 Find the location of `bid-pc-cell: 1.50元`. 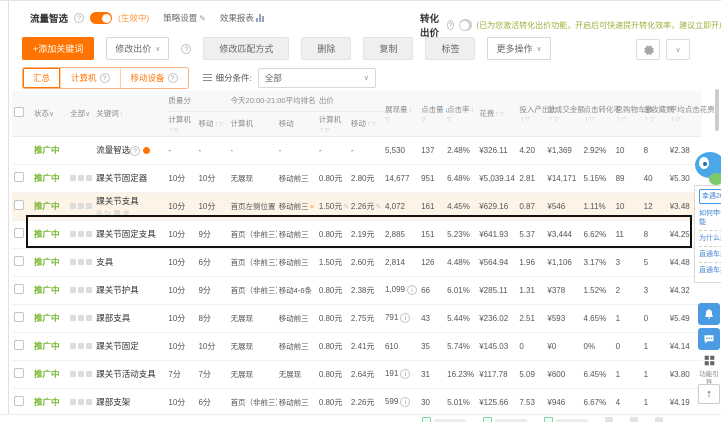

bid-pc-cell: 1.50元 is located at coordinates (333, 262).